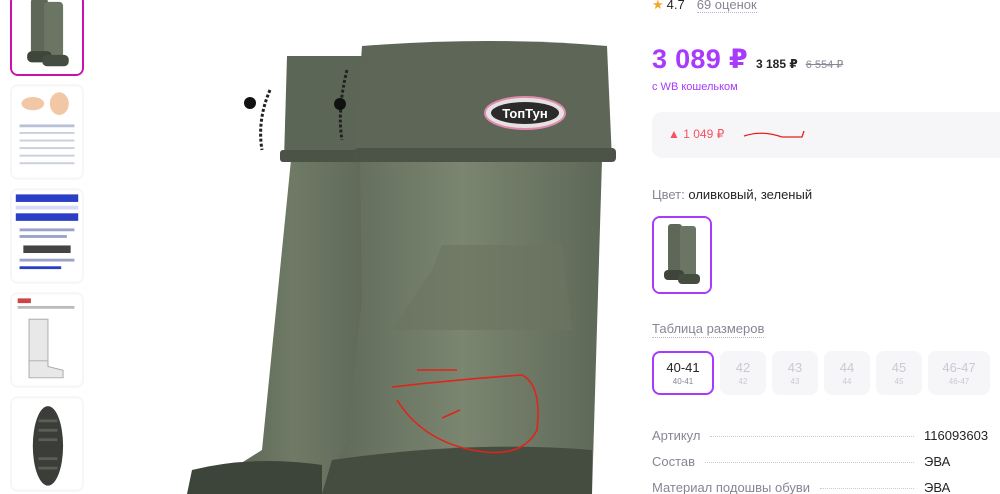 The width and height of the screenshot is (1000, 494). Describe the element at coordinates (801, 487) in the screenshot. I see `param-row-sole-material: Материал подошвы обуви ЭВА` at that location.